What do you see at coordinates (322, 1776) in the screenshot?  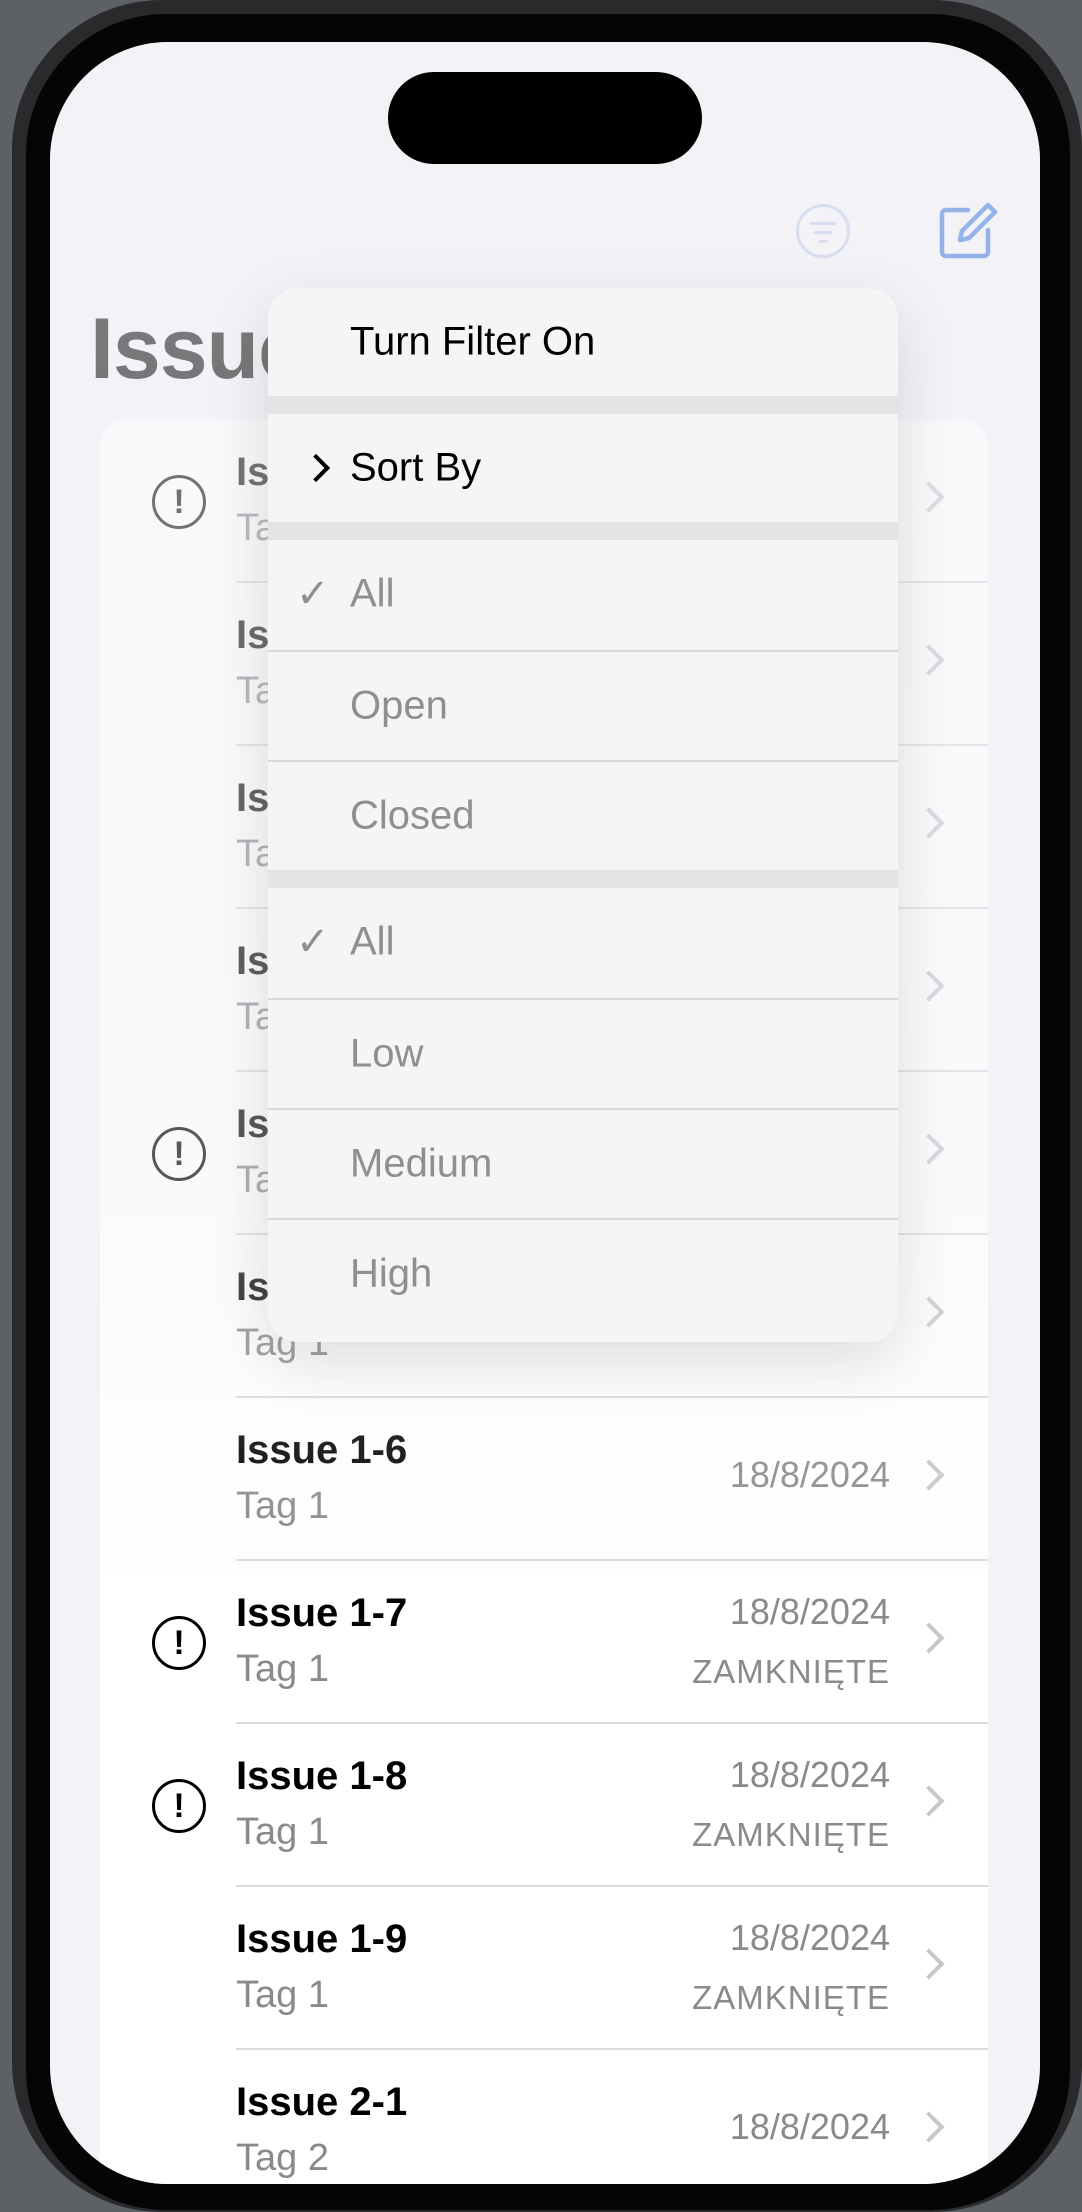 I see `issue-title: Issue 1-8` at bounding box center [322, 1776].